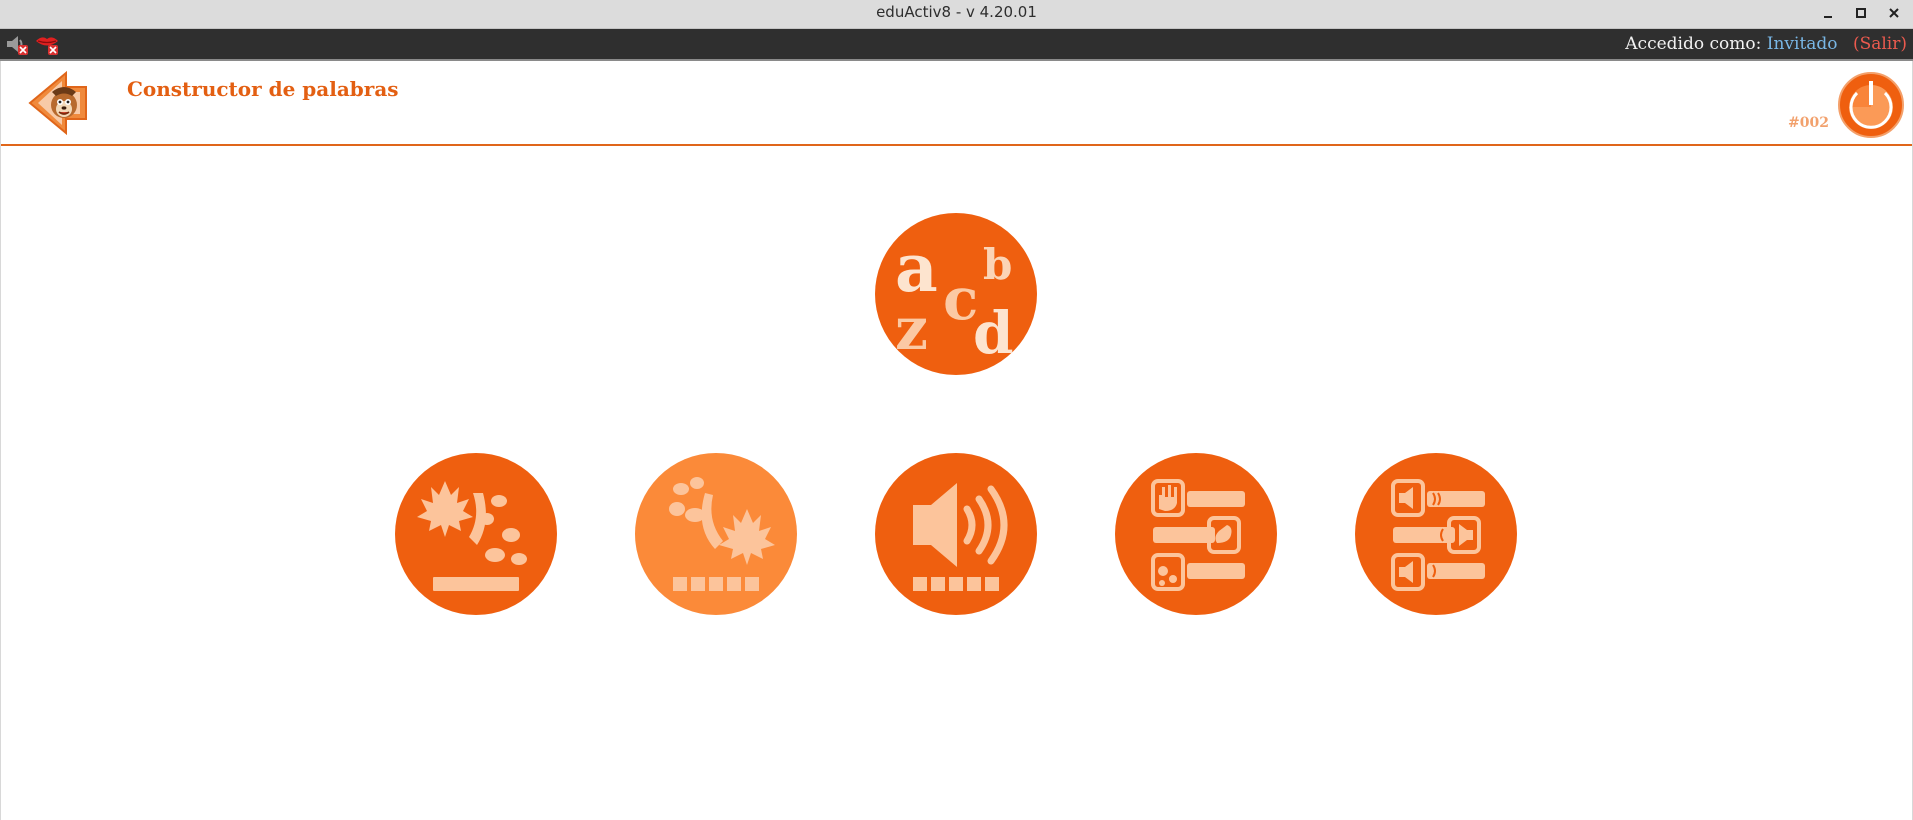  What do you see at coordinates (1802, 44) in the screenshot?
I see `user-name-link: Invitado` at bounding box center [1802, 44].